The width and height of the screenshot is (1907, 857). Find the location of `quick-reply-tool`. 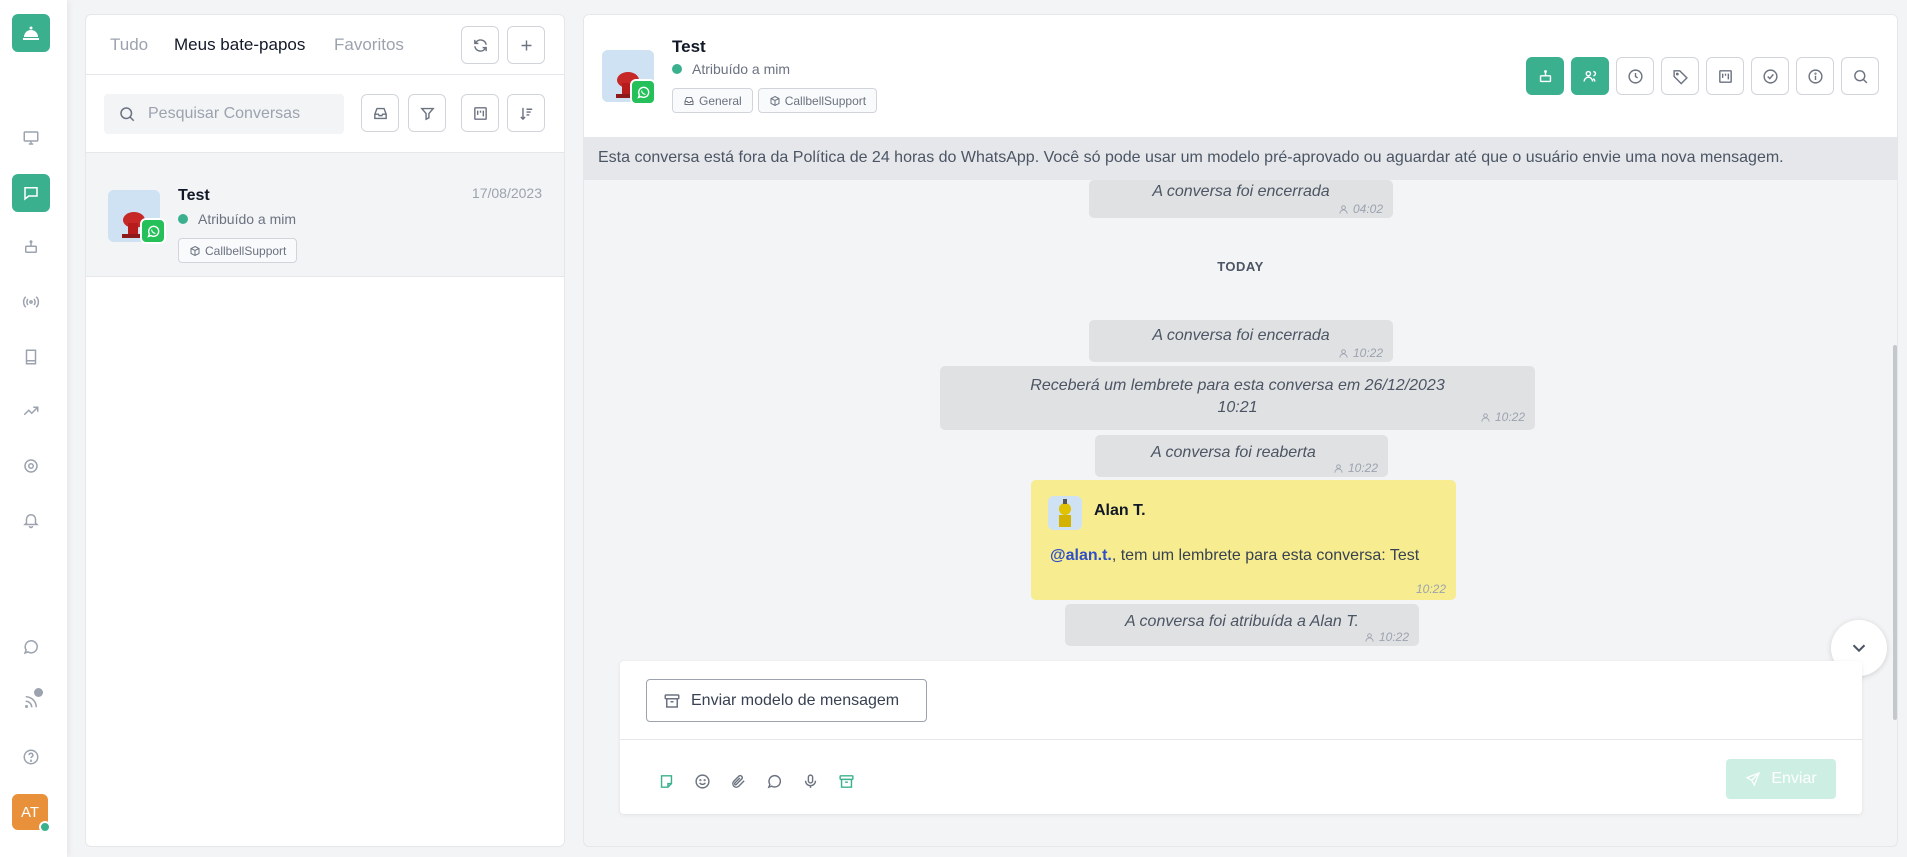

quick-reply-tool is located at coordinates (774, 781).